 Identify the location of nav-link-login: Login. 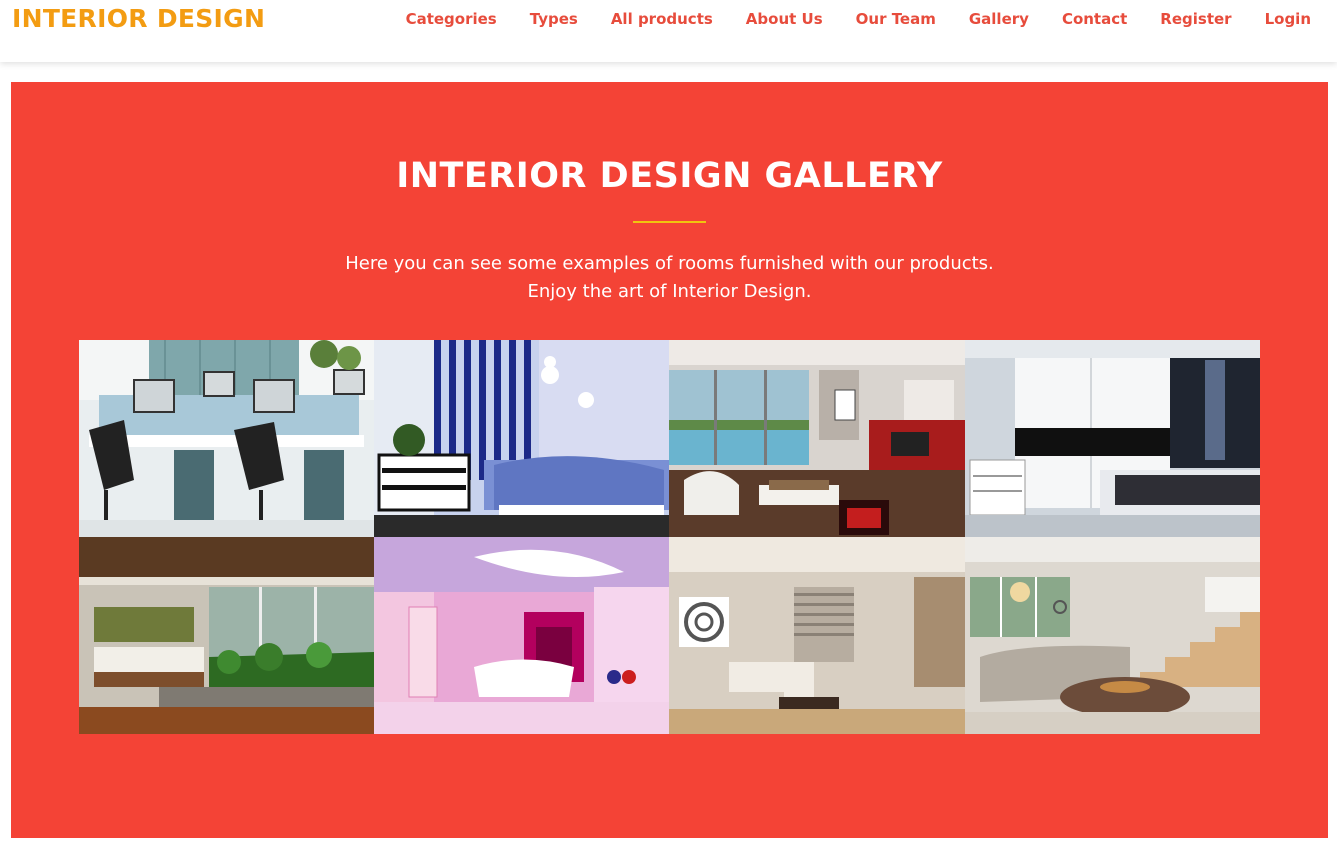
(1288, 19).